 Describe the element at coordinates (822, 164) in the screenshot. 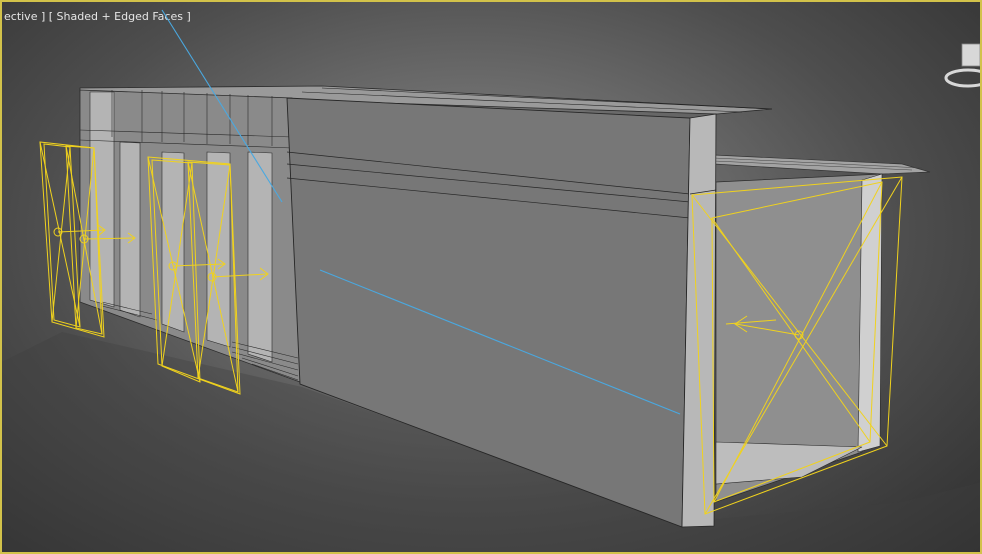

I see `rear-roof-slab` at that location.